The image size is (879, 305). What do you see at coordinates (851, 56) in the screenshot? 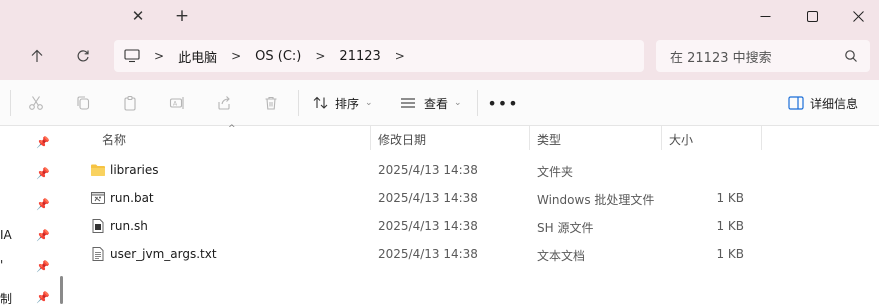
I see `search-icon` at bounding box center [851, 56].